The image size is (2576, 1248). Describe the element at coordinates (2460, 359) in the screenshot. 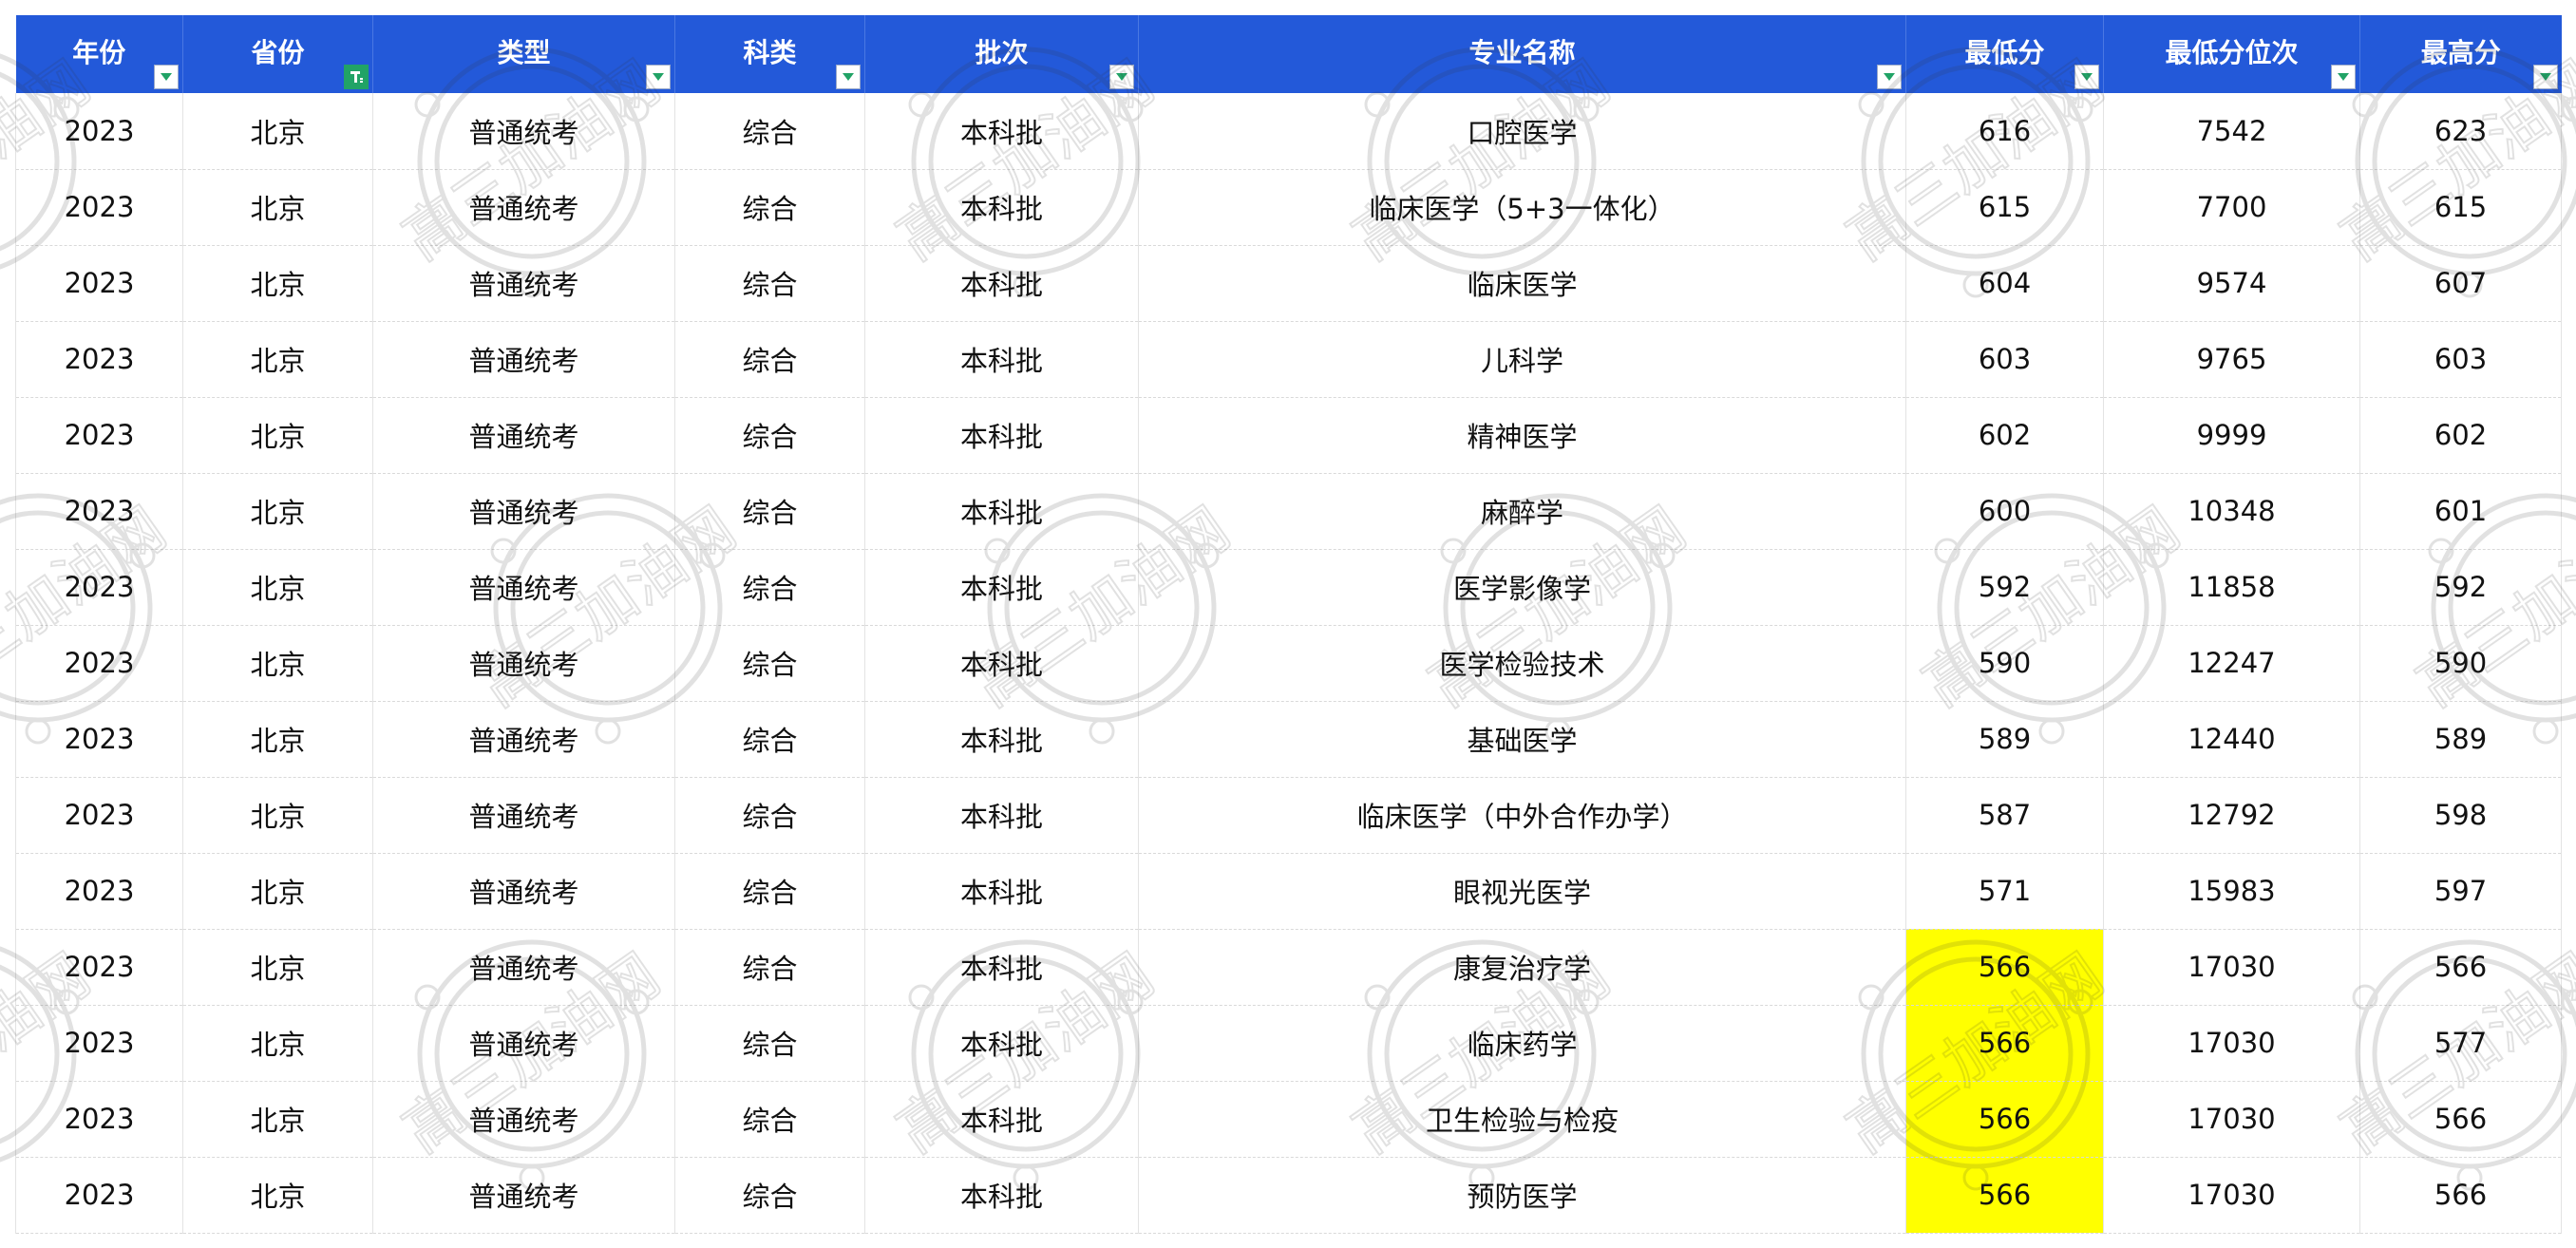

I see `max-score-cell: 603` at that location.